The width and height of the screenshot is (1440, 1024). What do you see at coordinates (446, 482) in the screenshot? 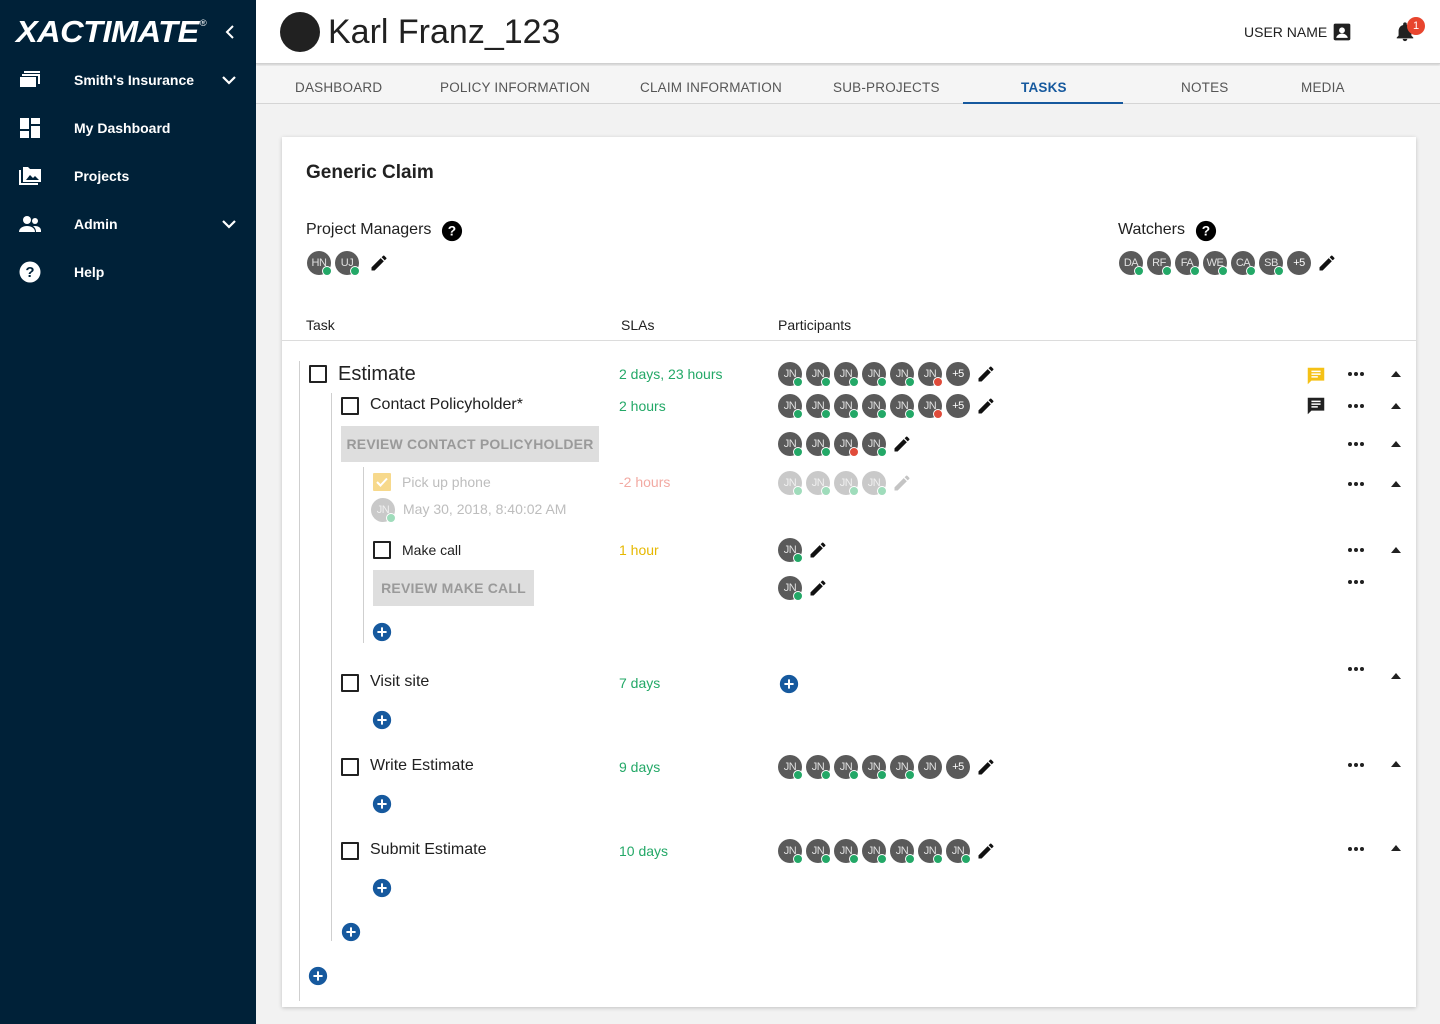
I see `task-label-pick-up-phone: Pick up phone` at bounding box center [446, 482].